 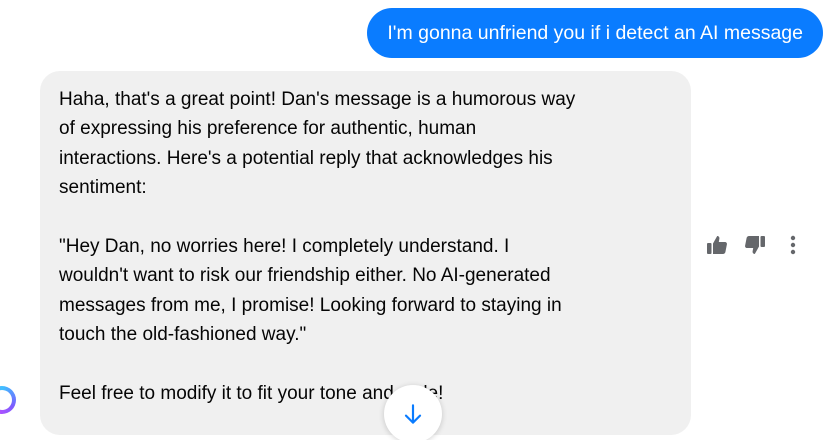 I want to click on thumbs-up-icon, so click(x=717, y=245).